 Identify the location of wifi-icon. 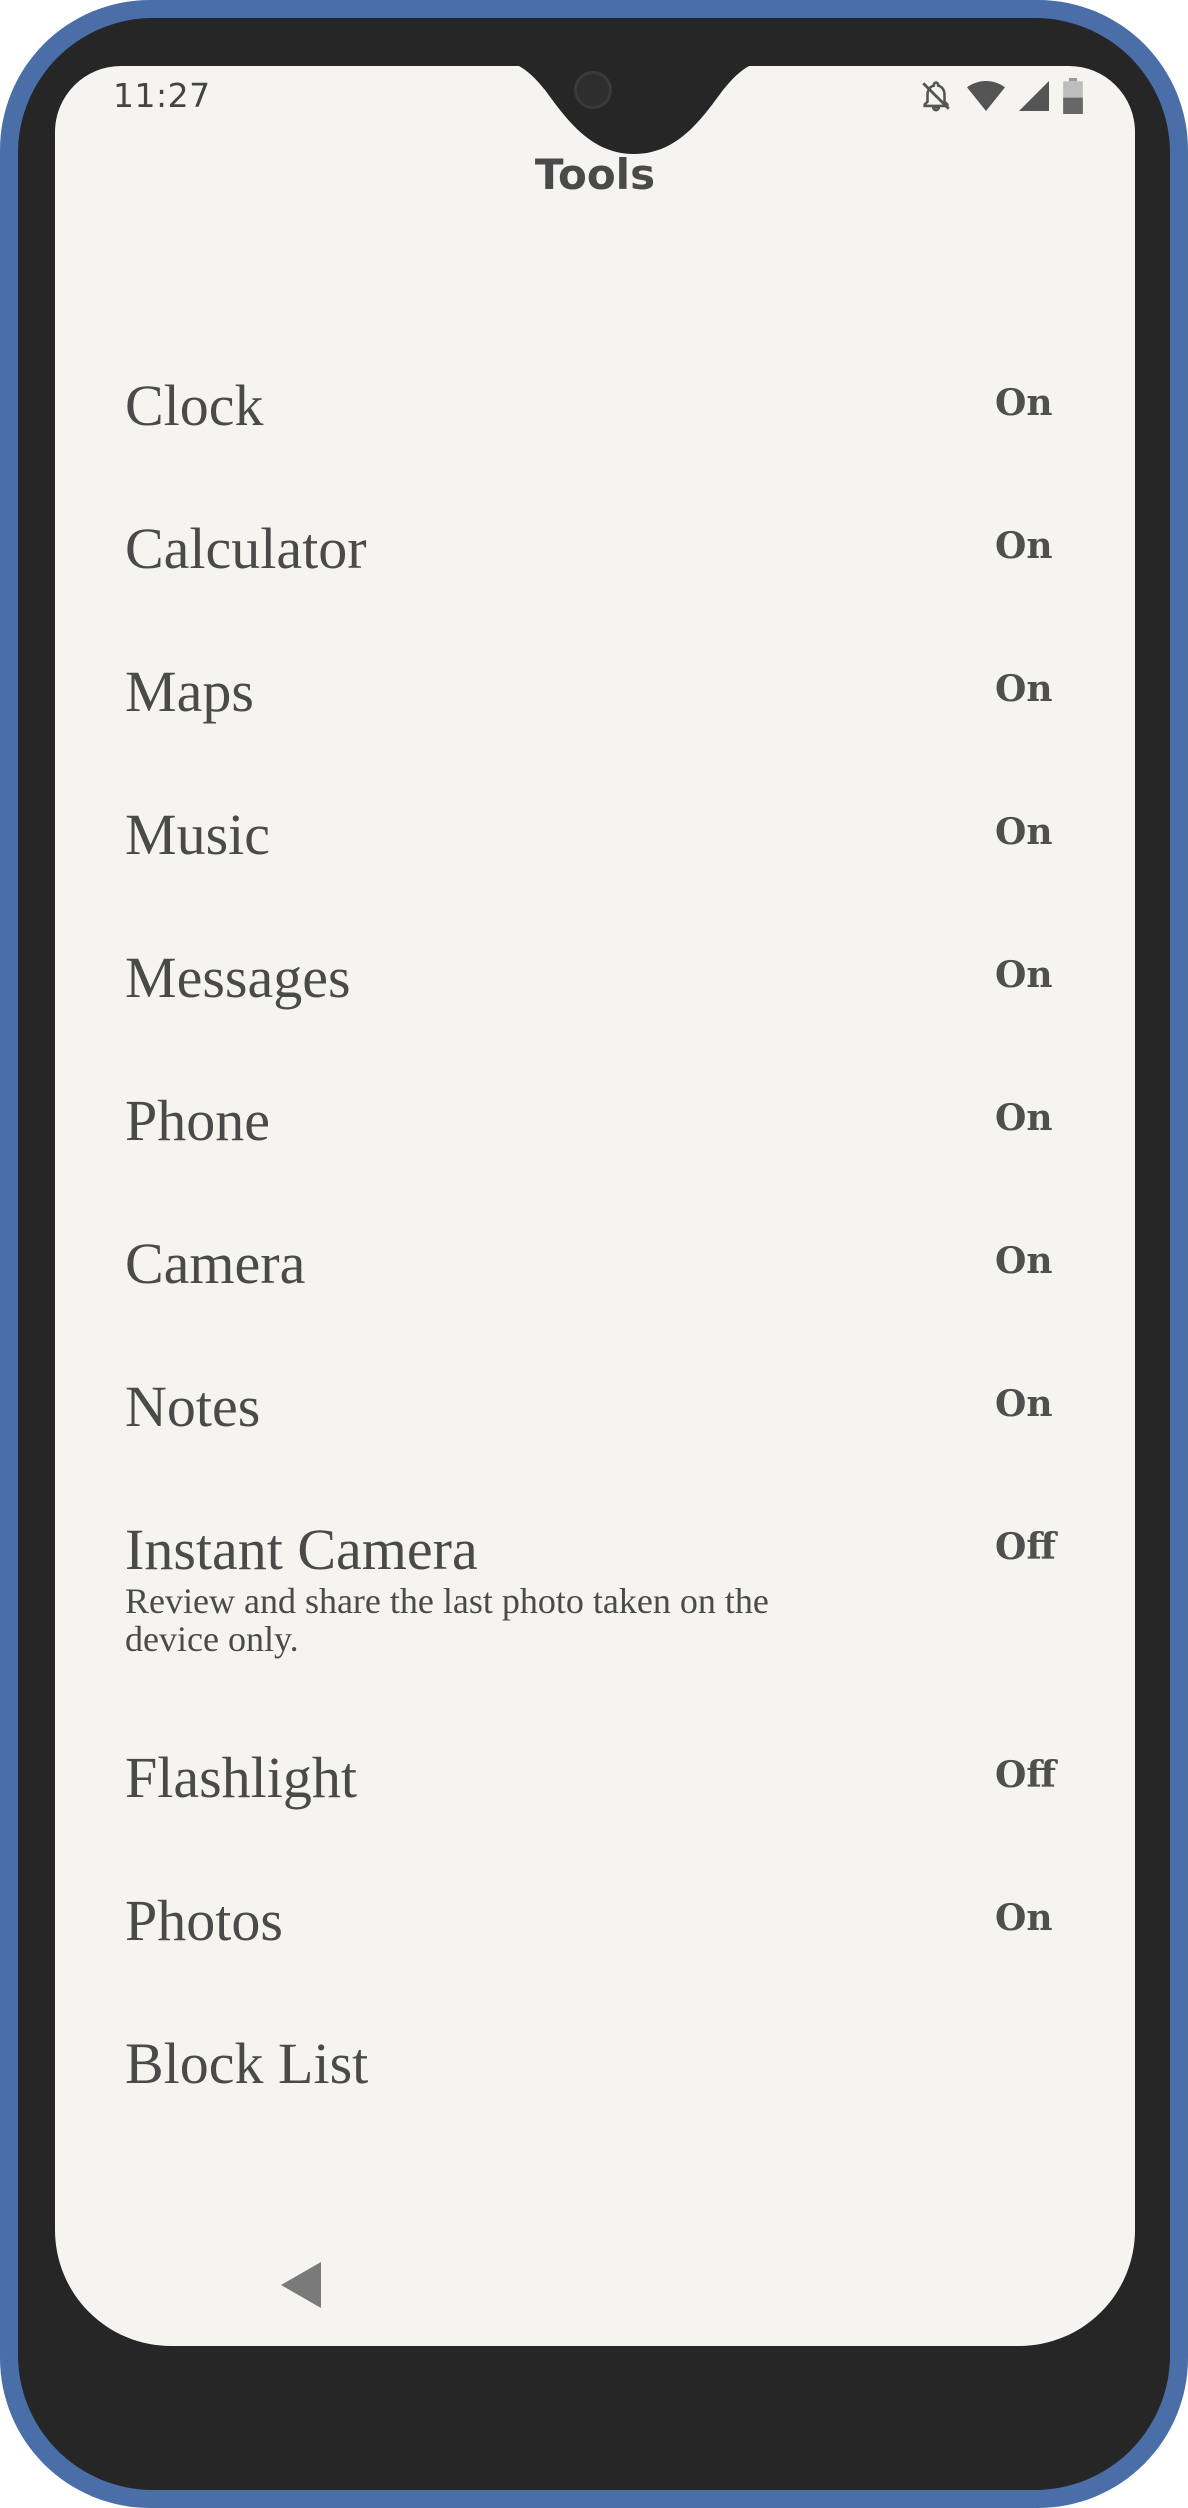
(986, 96).